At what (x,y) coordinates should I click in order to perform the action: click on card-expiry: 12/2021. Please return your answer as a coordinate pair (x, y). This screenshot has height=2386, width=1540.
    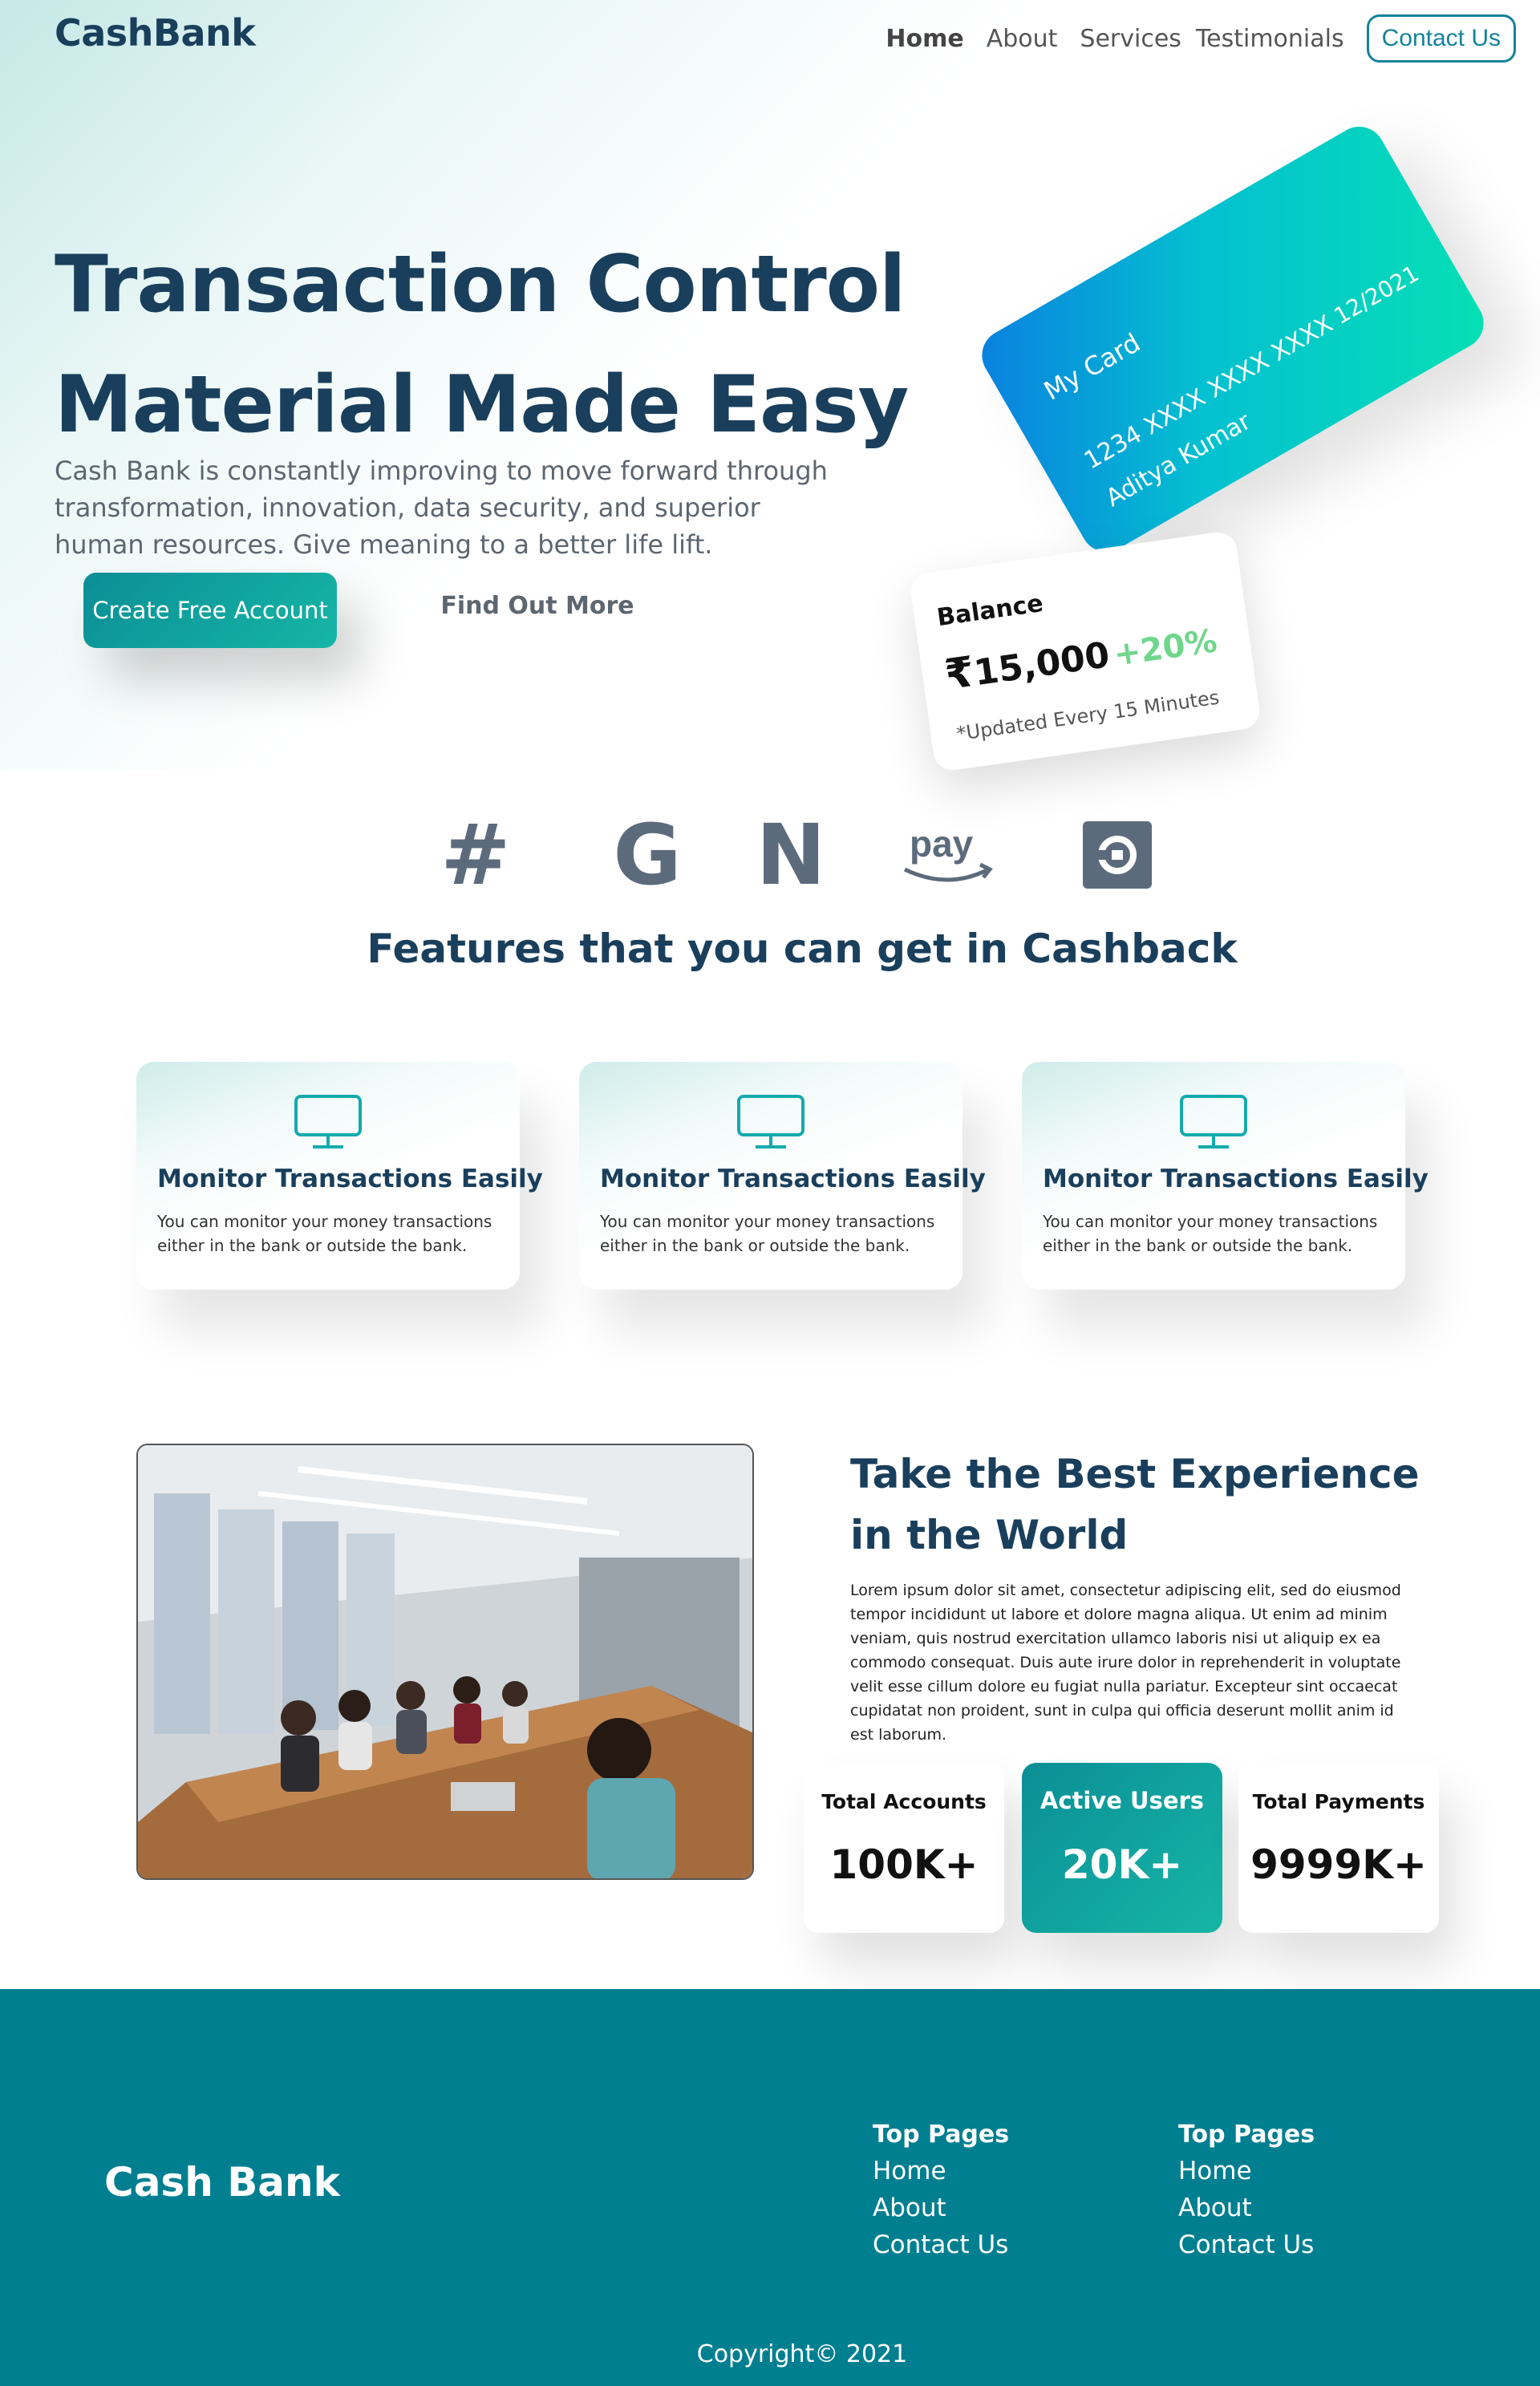
    Looking at the image, I should click on (1376, 295).